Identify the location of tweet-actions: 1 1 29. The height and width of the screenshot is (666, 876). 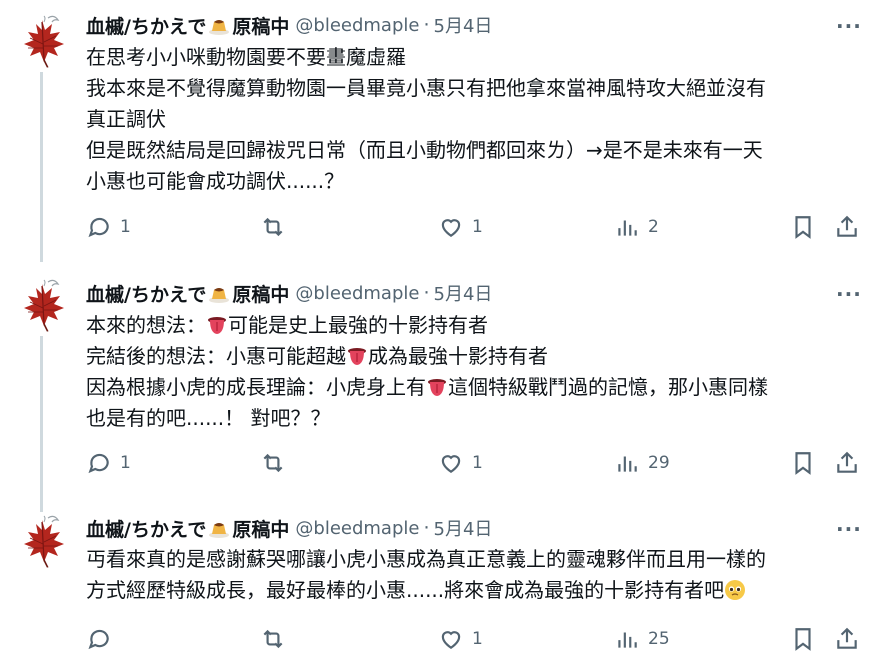
(476, 463).